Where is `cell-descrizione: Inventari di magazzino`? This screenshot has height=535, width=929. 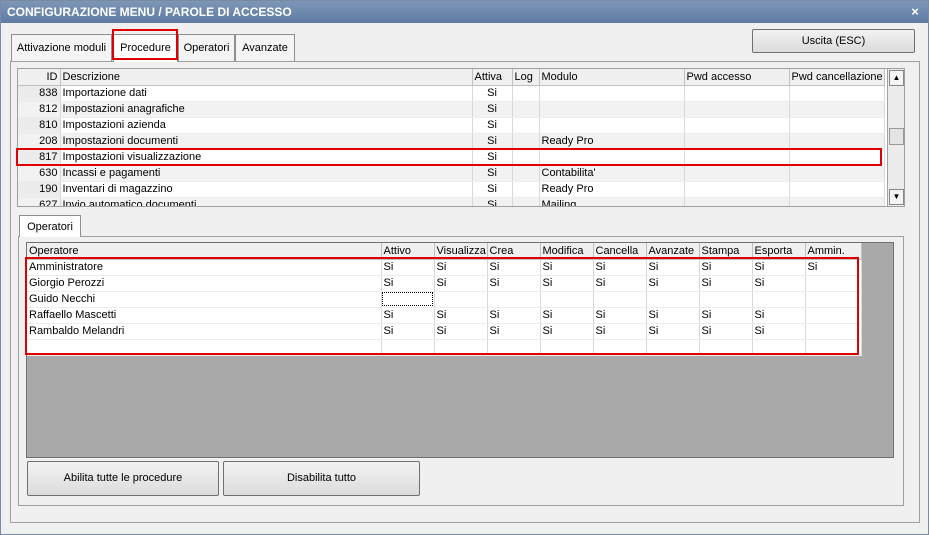 cell-descrizione: Inventari di magazzino is located at coordinates (266, 189).